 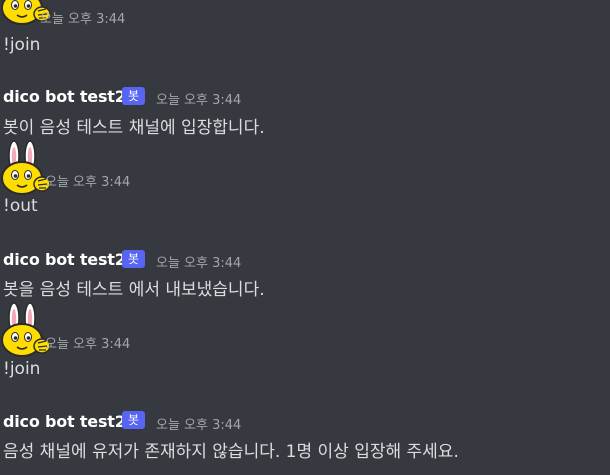 I want to click on message-content: 음성 채널에 유저가 존재하지 않습니다. 1명 이상 입장해 주세요., so click(x=231, y=452).